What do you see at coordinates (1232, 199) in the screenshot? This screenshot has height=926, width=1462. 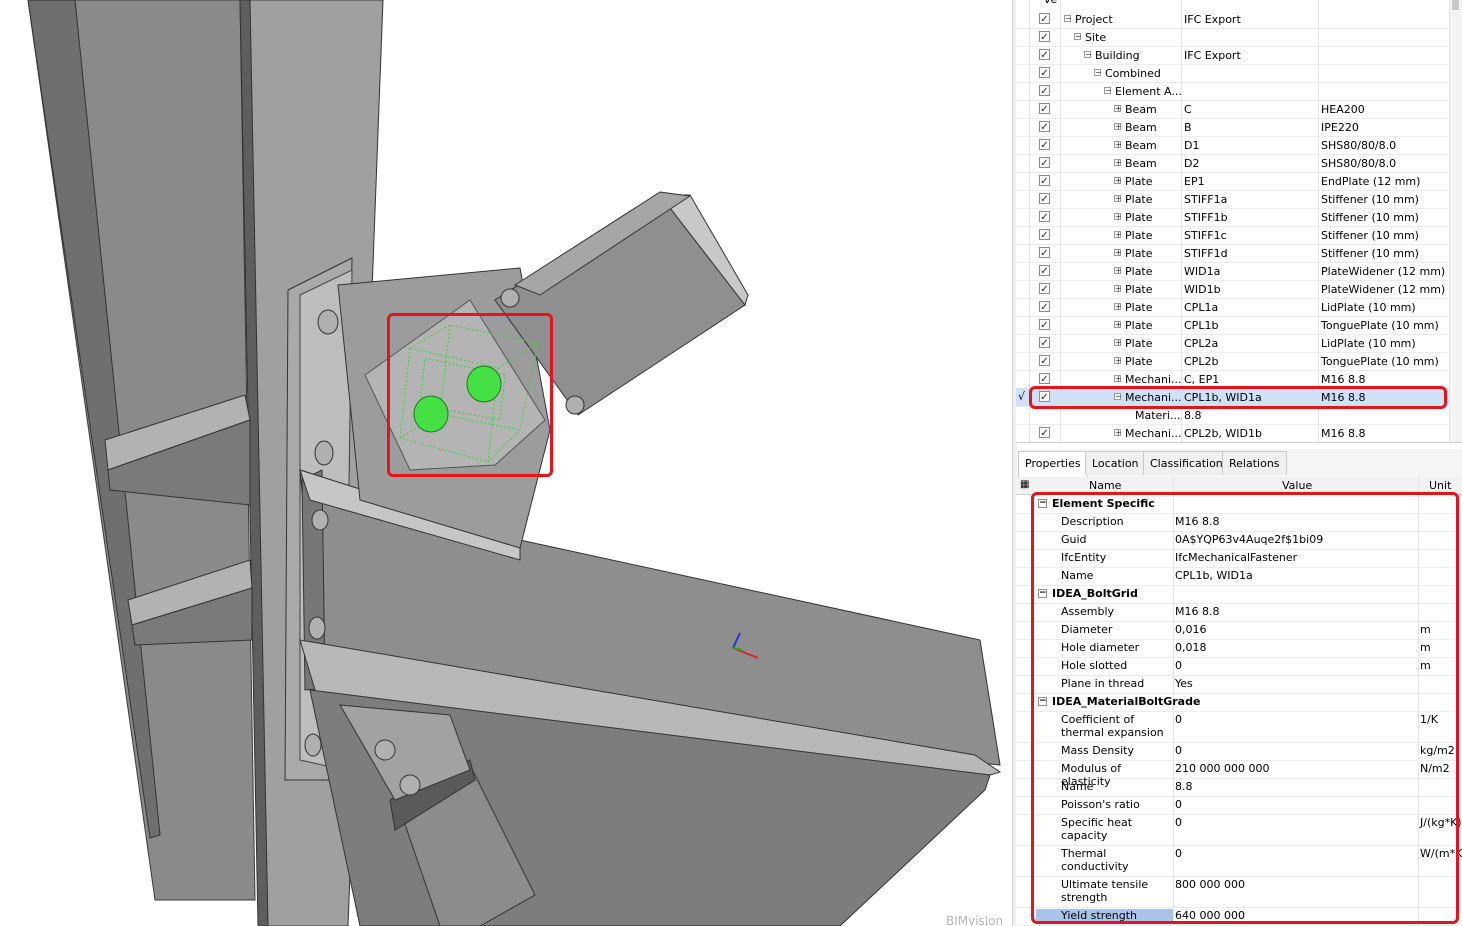 I see `tree-row: ✓ + Plate STIFF1a Stiffener (10 mm)` at bounding box center [1232, 199].